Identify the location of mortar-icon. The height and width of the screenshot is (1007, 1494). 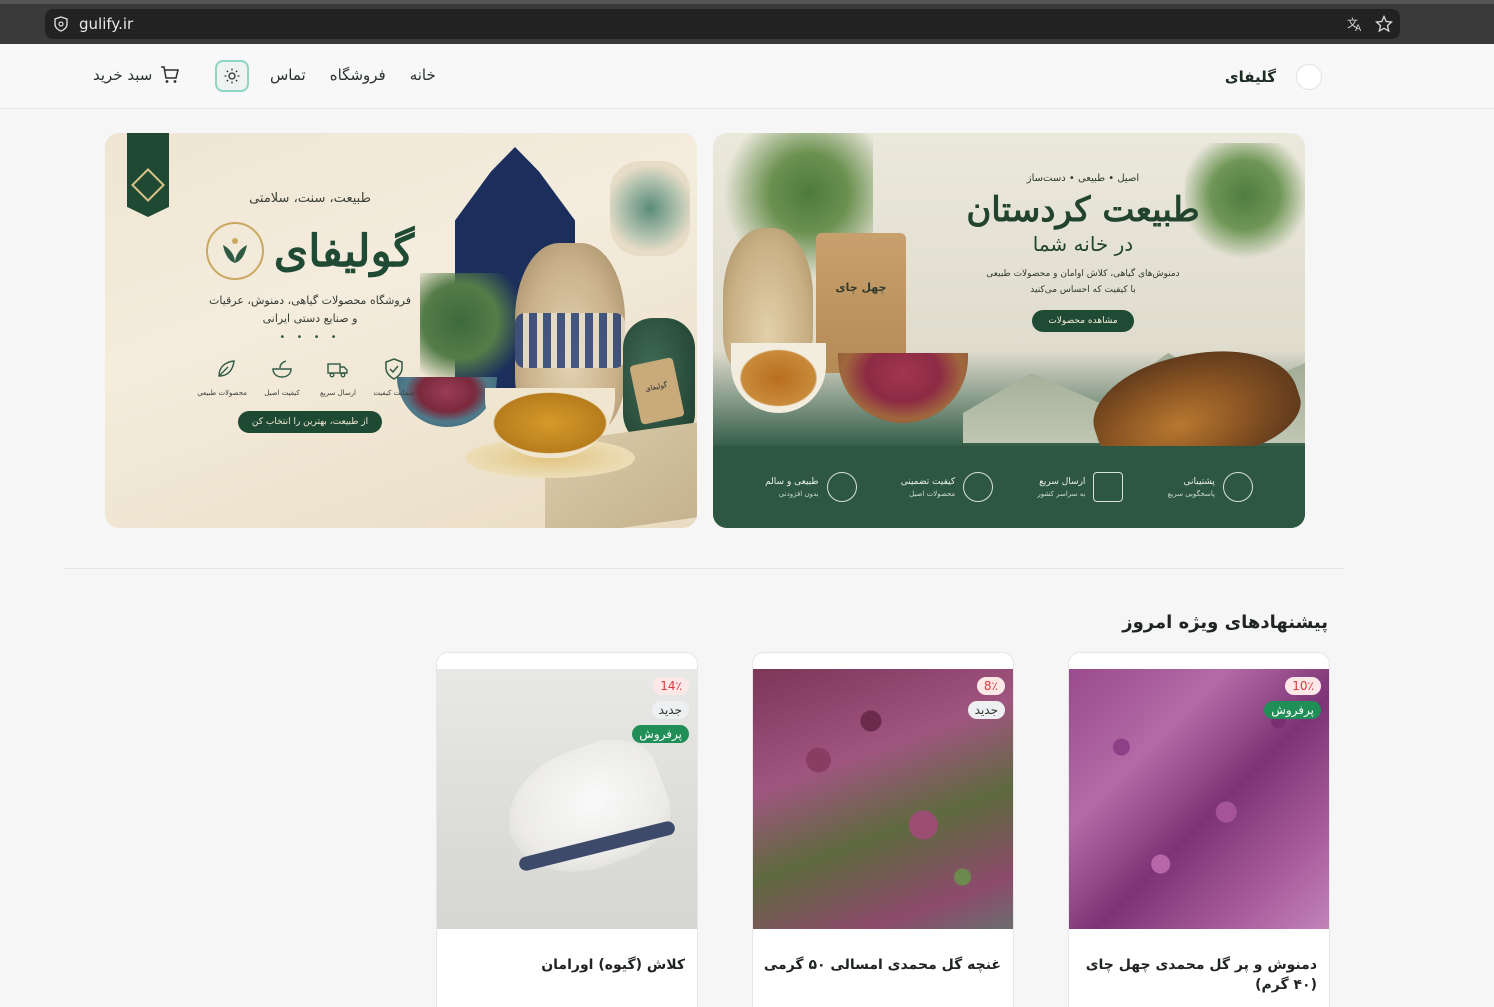
(282, 369).